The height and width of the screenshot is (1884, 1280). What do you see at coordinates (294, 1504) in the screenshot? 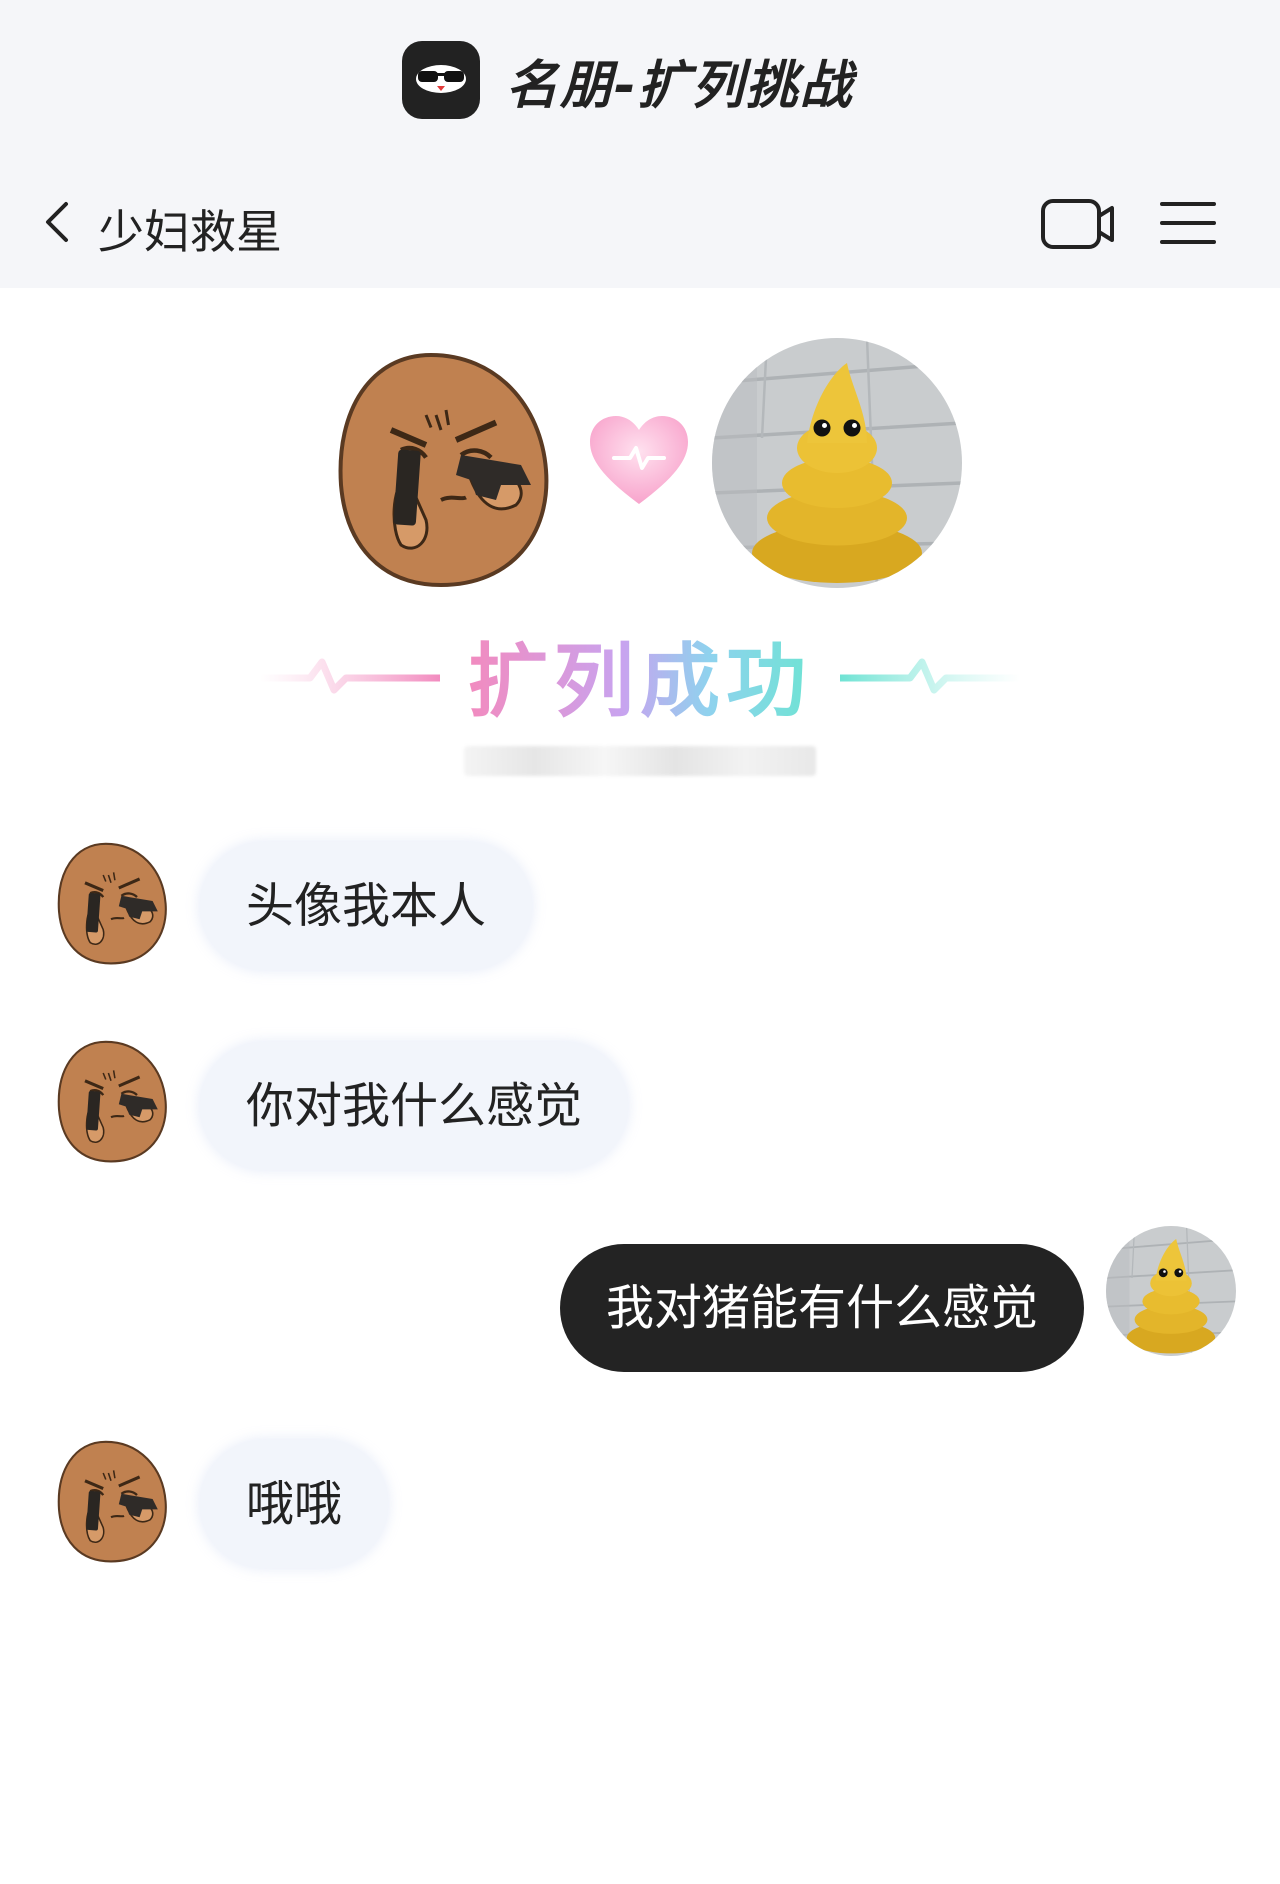
I see `message-bubble-incoming: 哦哦` at bounding box center [294, 1504].